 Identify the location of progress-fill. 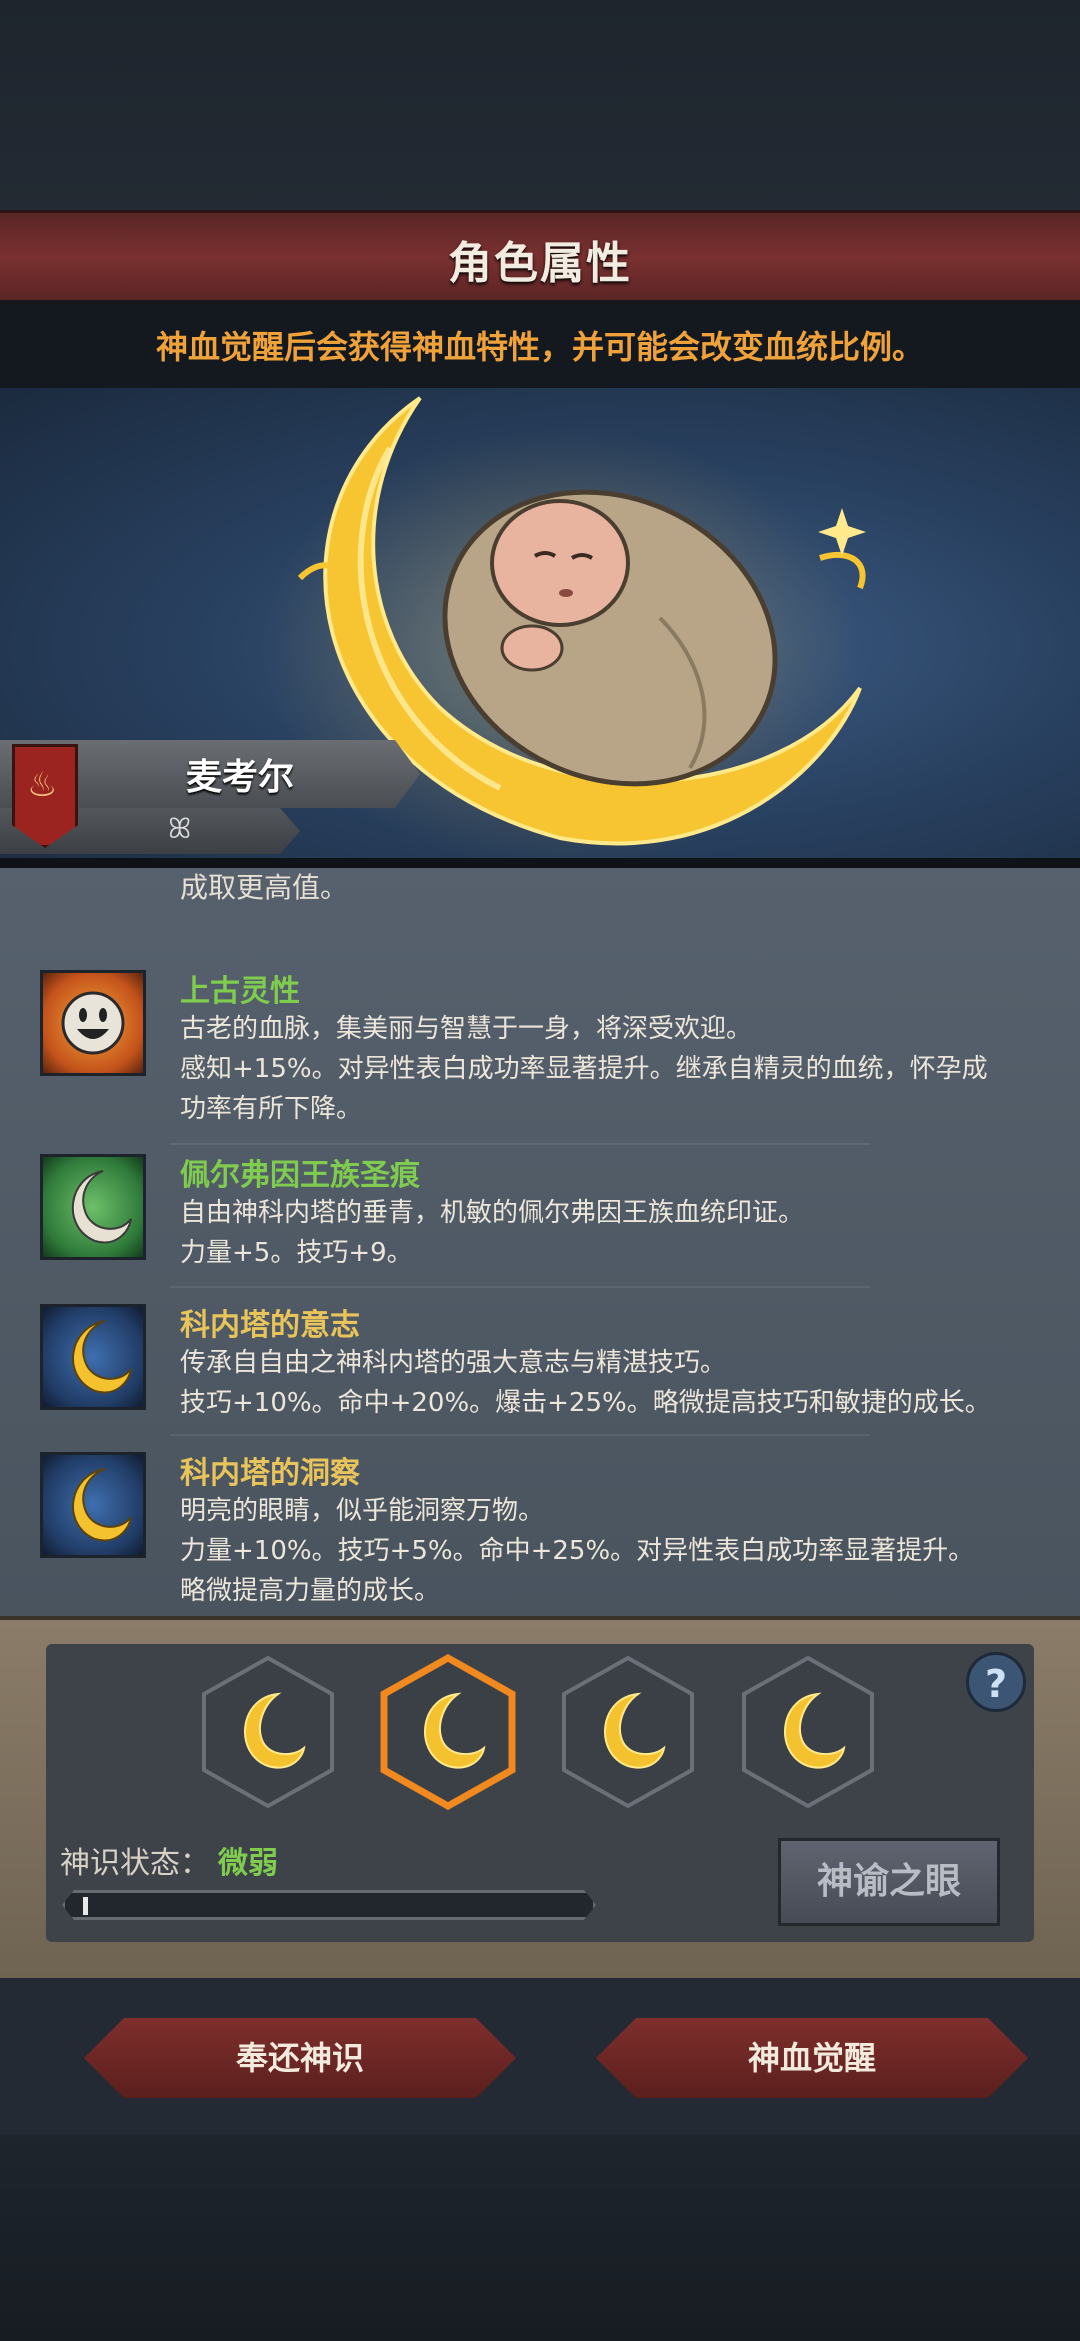
(85, 1906).